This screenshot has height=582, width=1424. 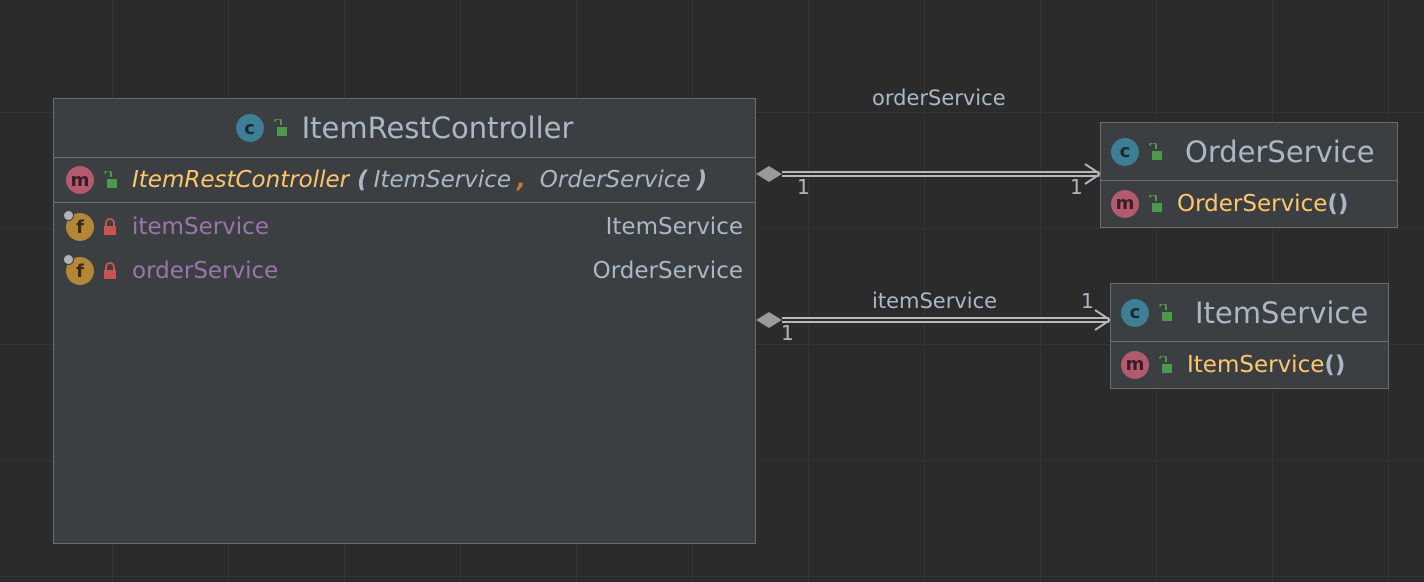 I want to click on method-row: m OrderService (), so click(x=1249, y=203).